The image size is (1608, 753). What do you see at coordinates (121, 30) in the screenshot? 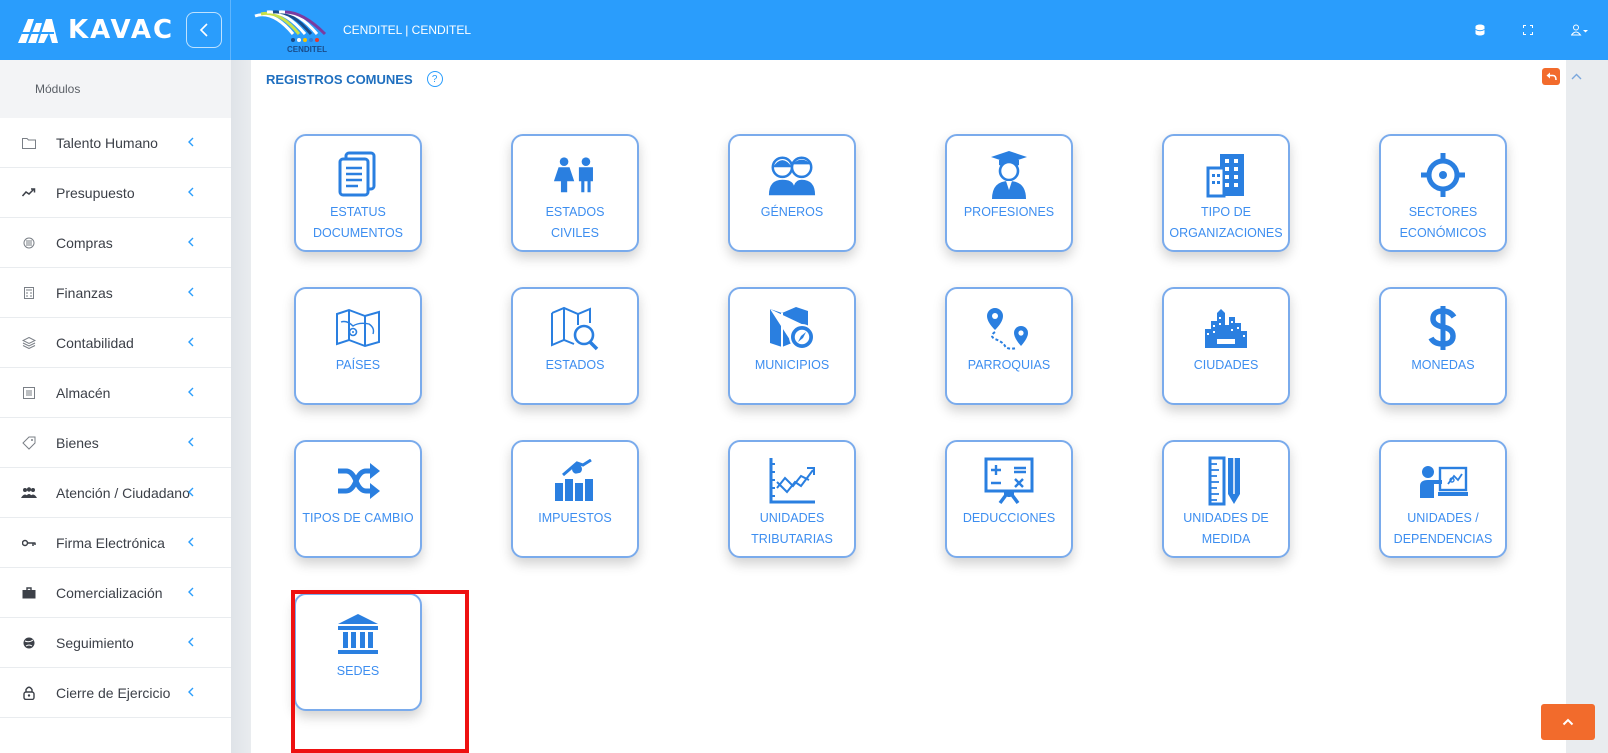
I see `brand-name: KAVAC` at bounding box center [121, 30].